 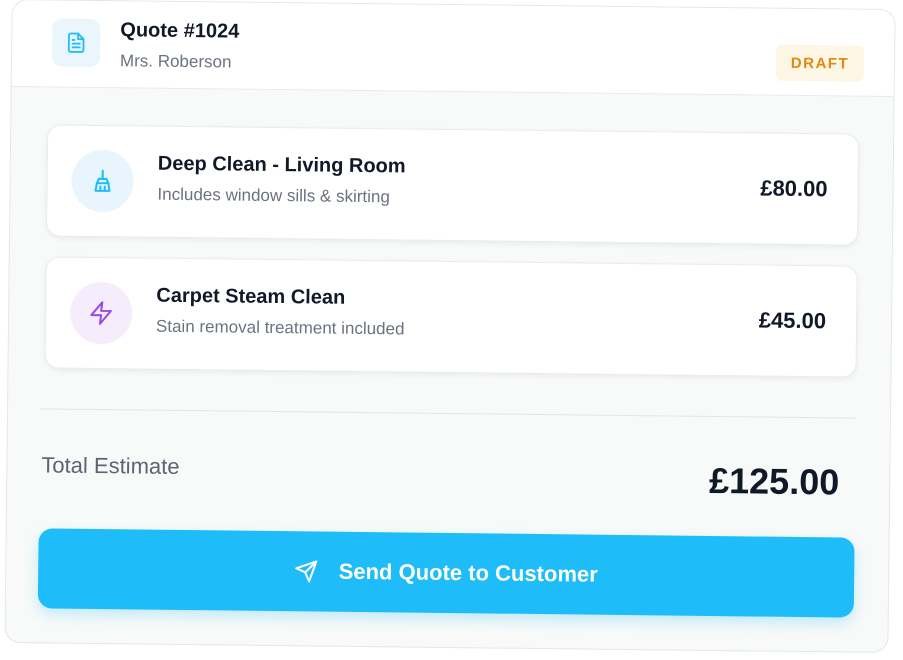 I want to click on status-badge: DRAFT, so click(x=820, y=63).